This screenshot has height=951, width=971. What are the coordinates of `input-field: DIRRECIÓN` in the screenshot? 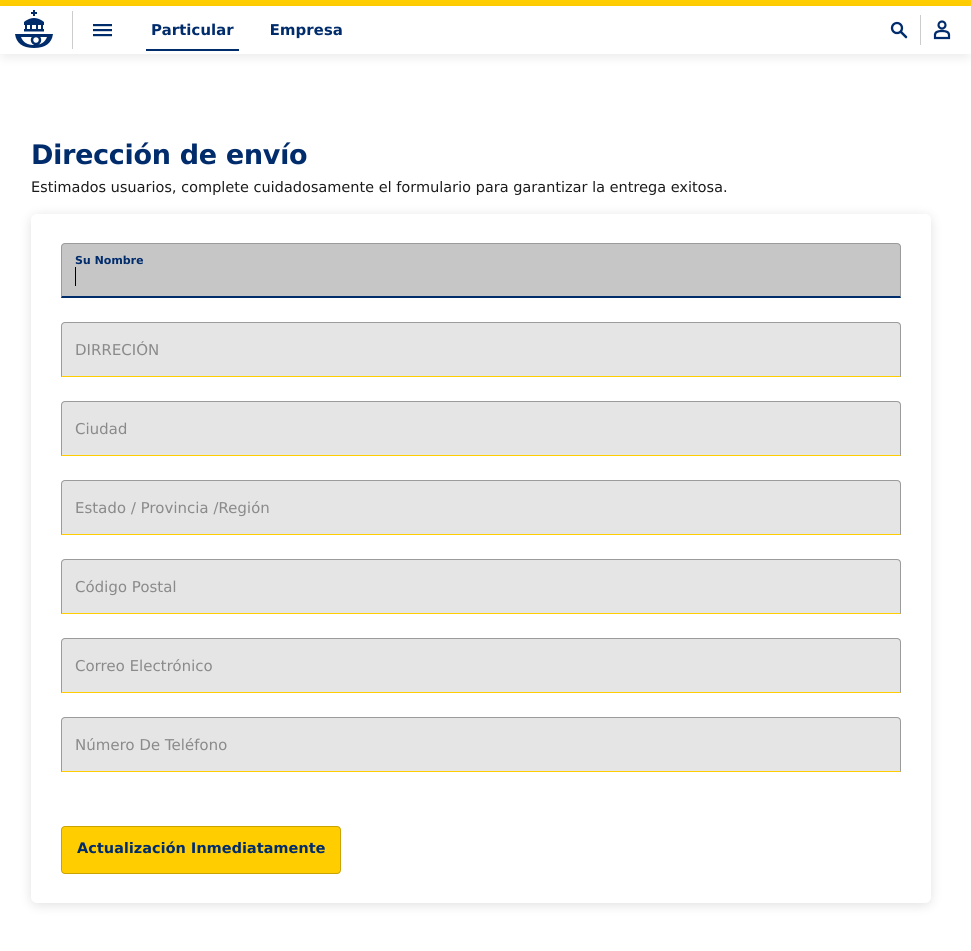 It's located at (481, 350).